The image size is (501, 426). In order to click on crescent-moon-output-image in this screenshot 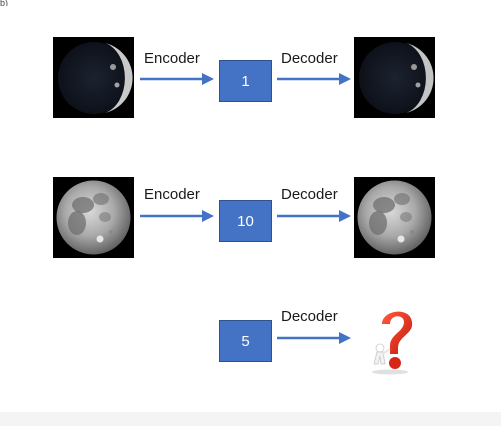, I will do `click(394, 77)`.